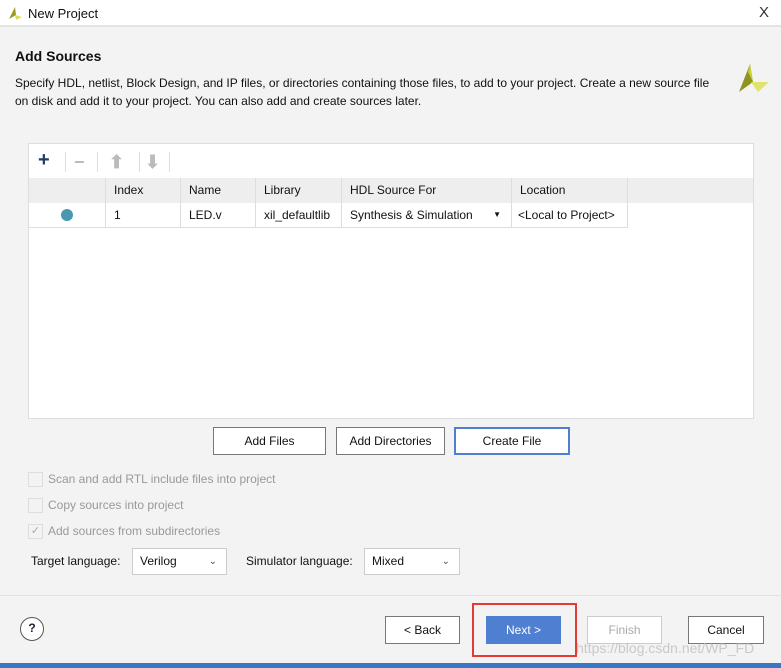 This screenshot has width=781, height=668. What do you see at coordinates (116, 505) in the screenshot?
I see `copy-sources-label: Copy sources into project` at bounding box center [116, 505].